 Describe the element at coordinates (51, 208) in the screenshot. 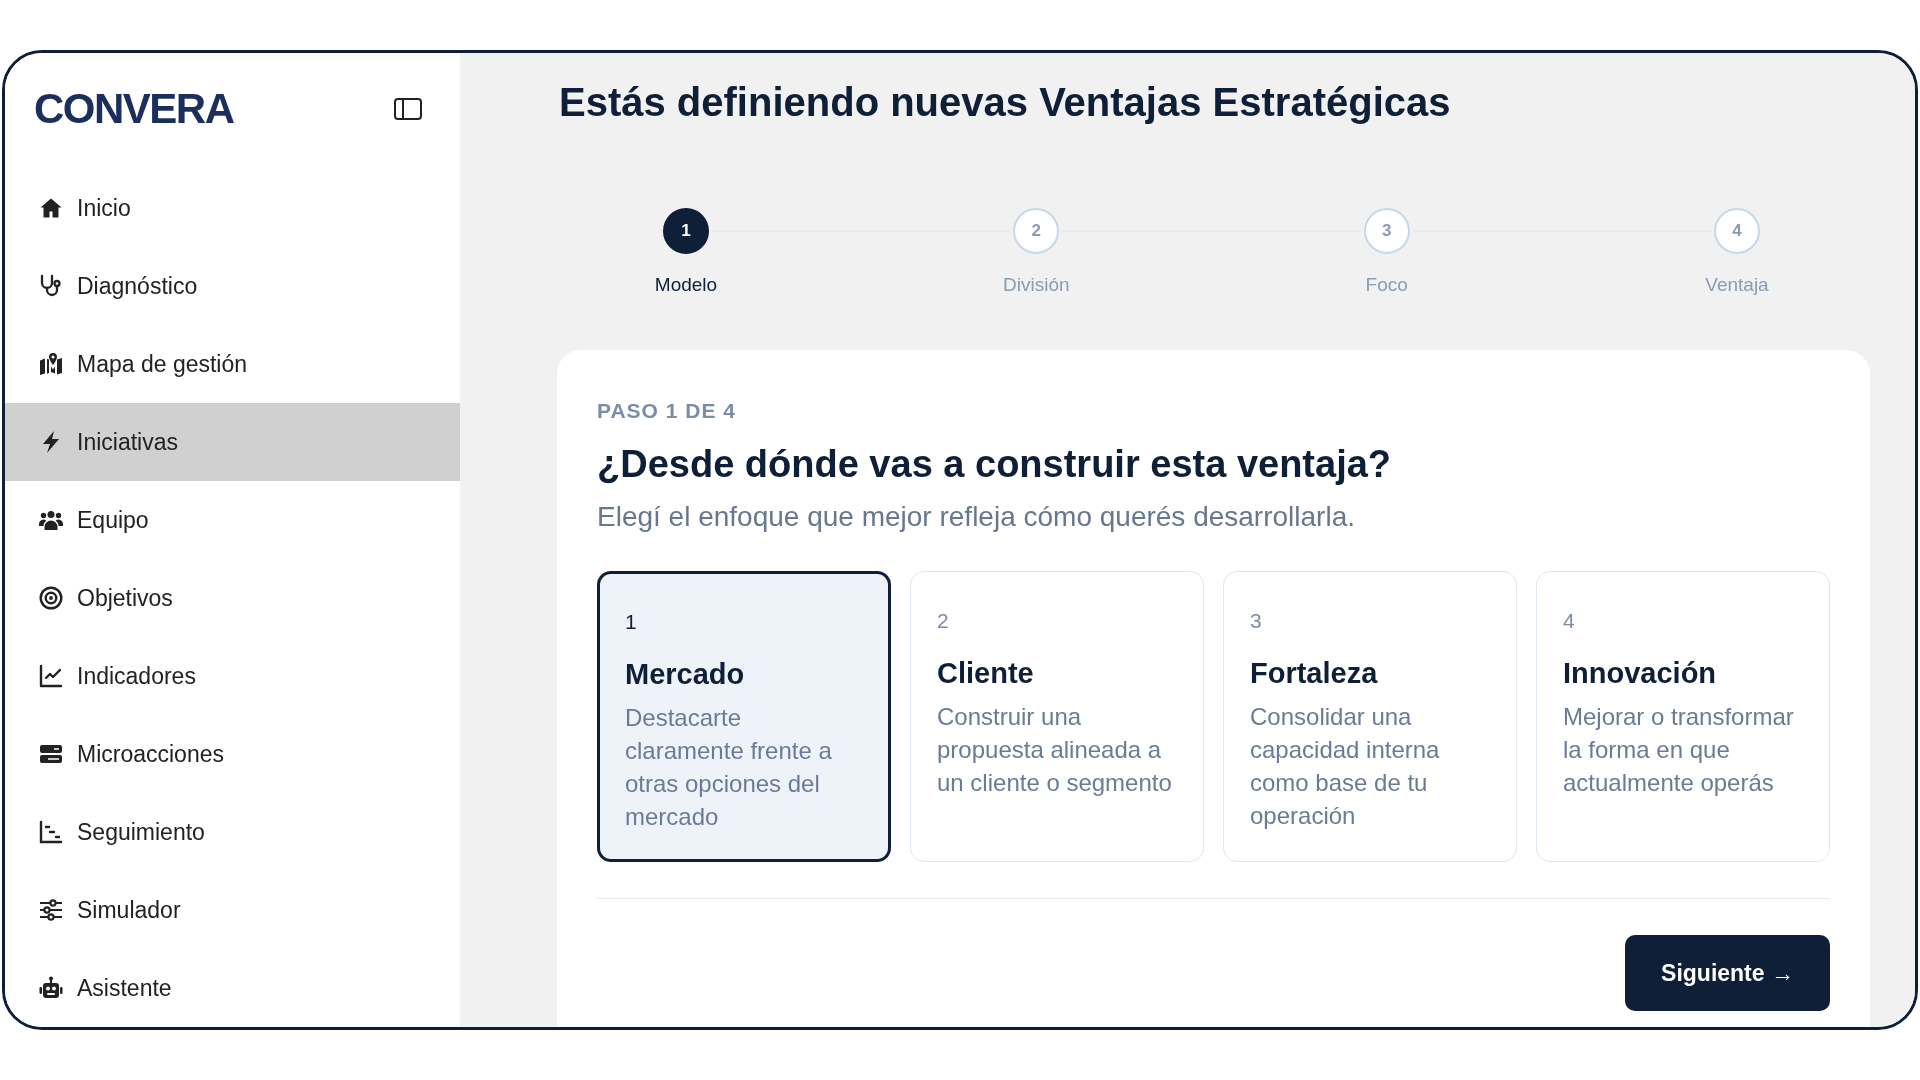

I see `home-icon` at that location.